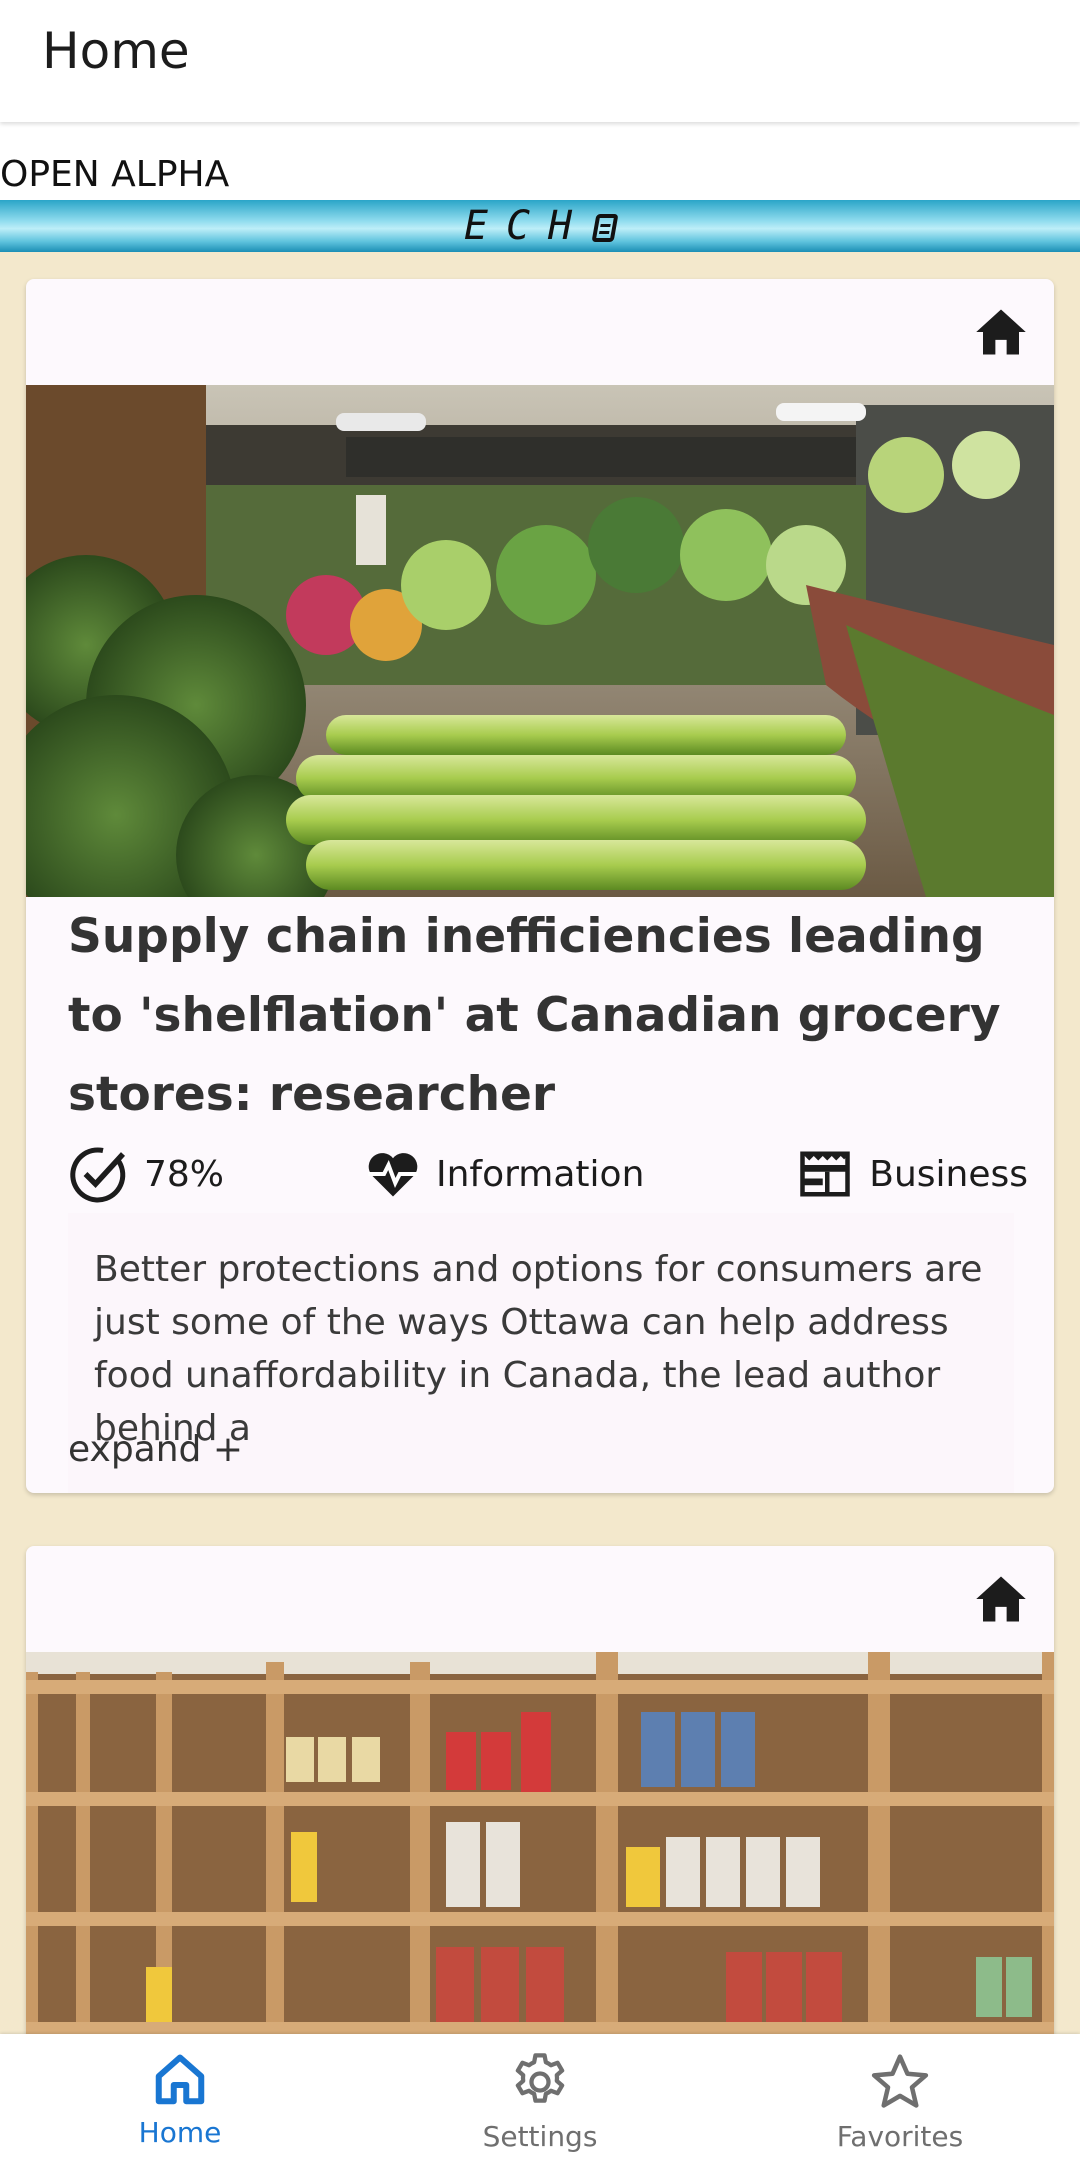 The width and height of the screenshot is (1080, 2162). I want to click on alpha-strip: OPEN ALPHA, so click(540, 161).